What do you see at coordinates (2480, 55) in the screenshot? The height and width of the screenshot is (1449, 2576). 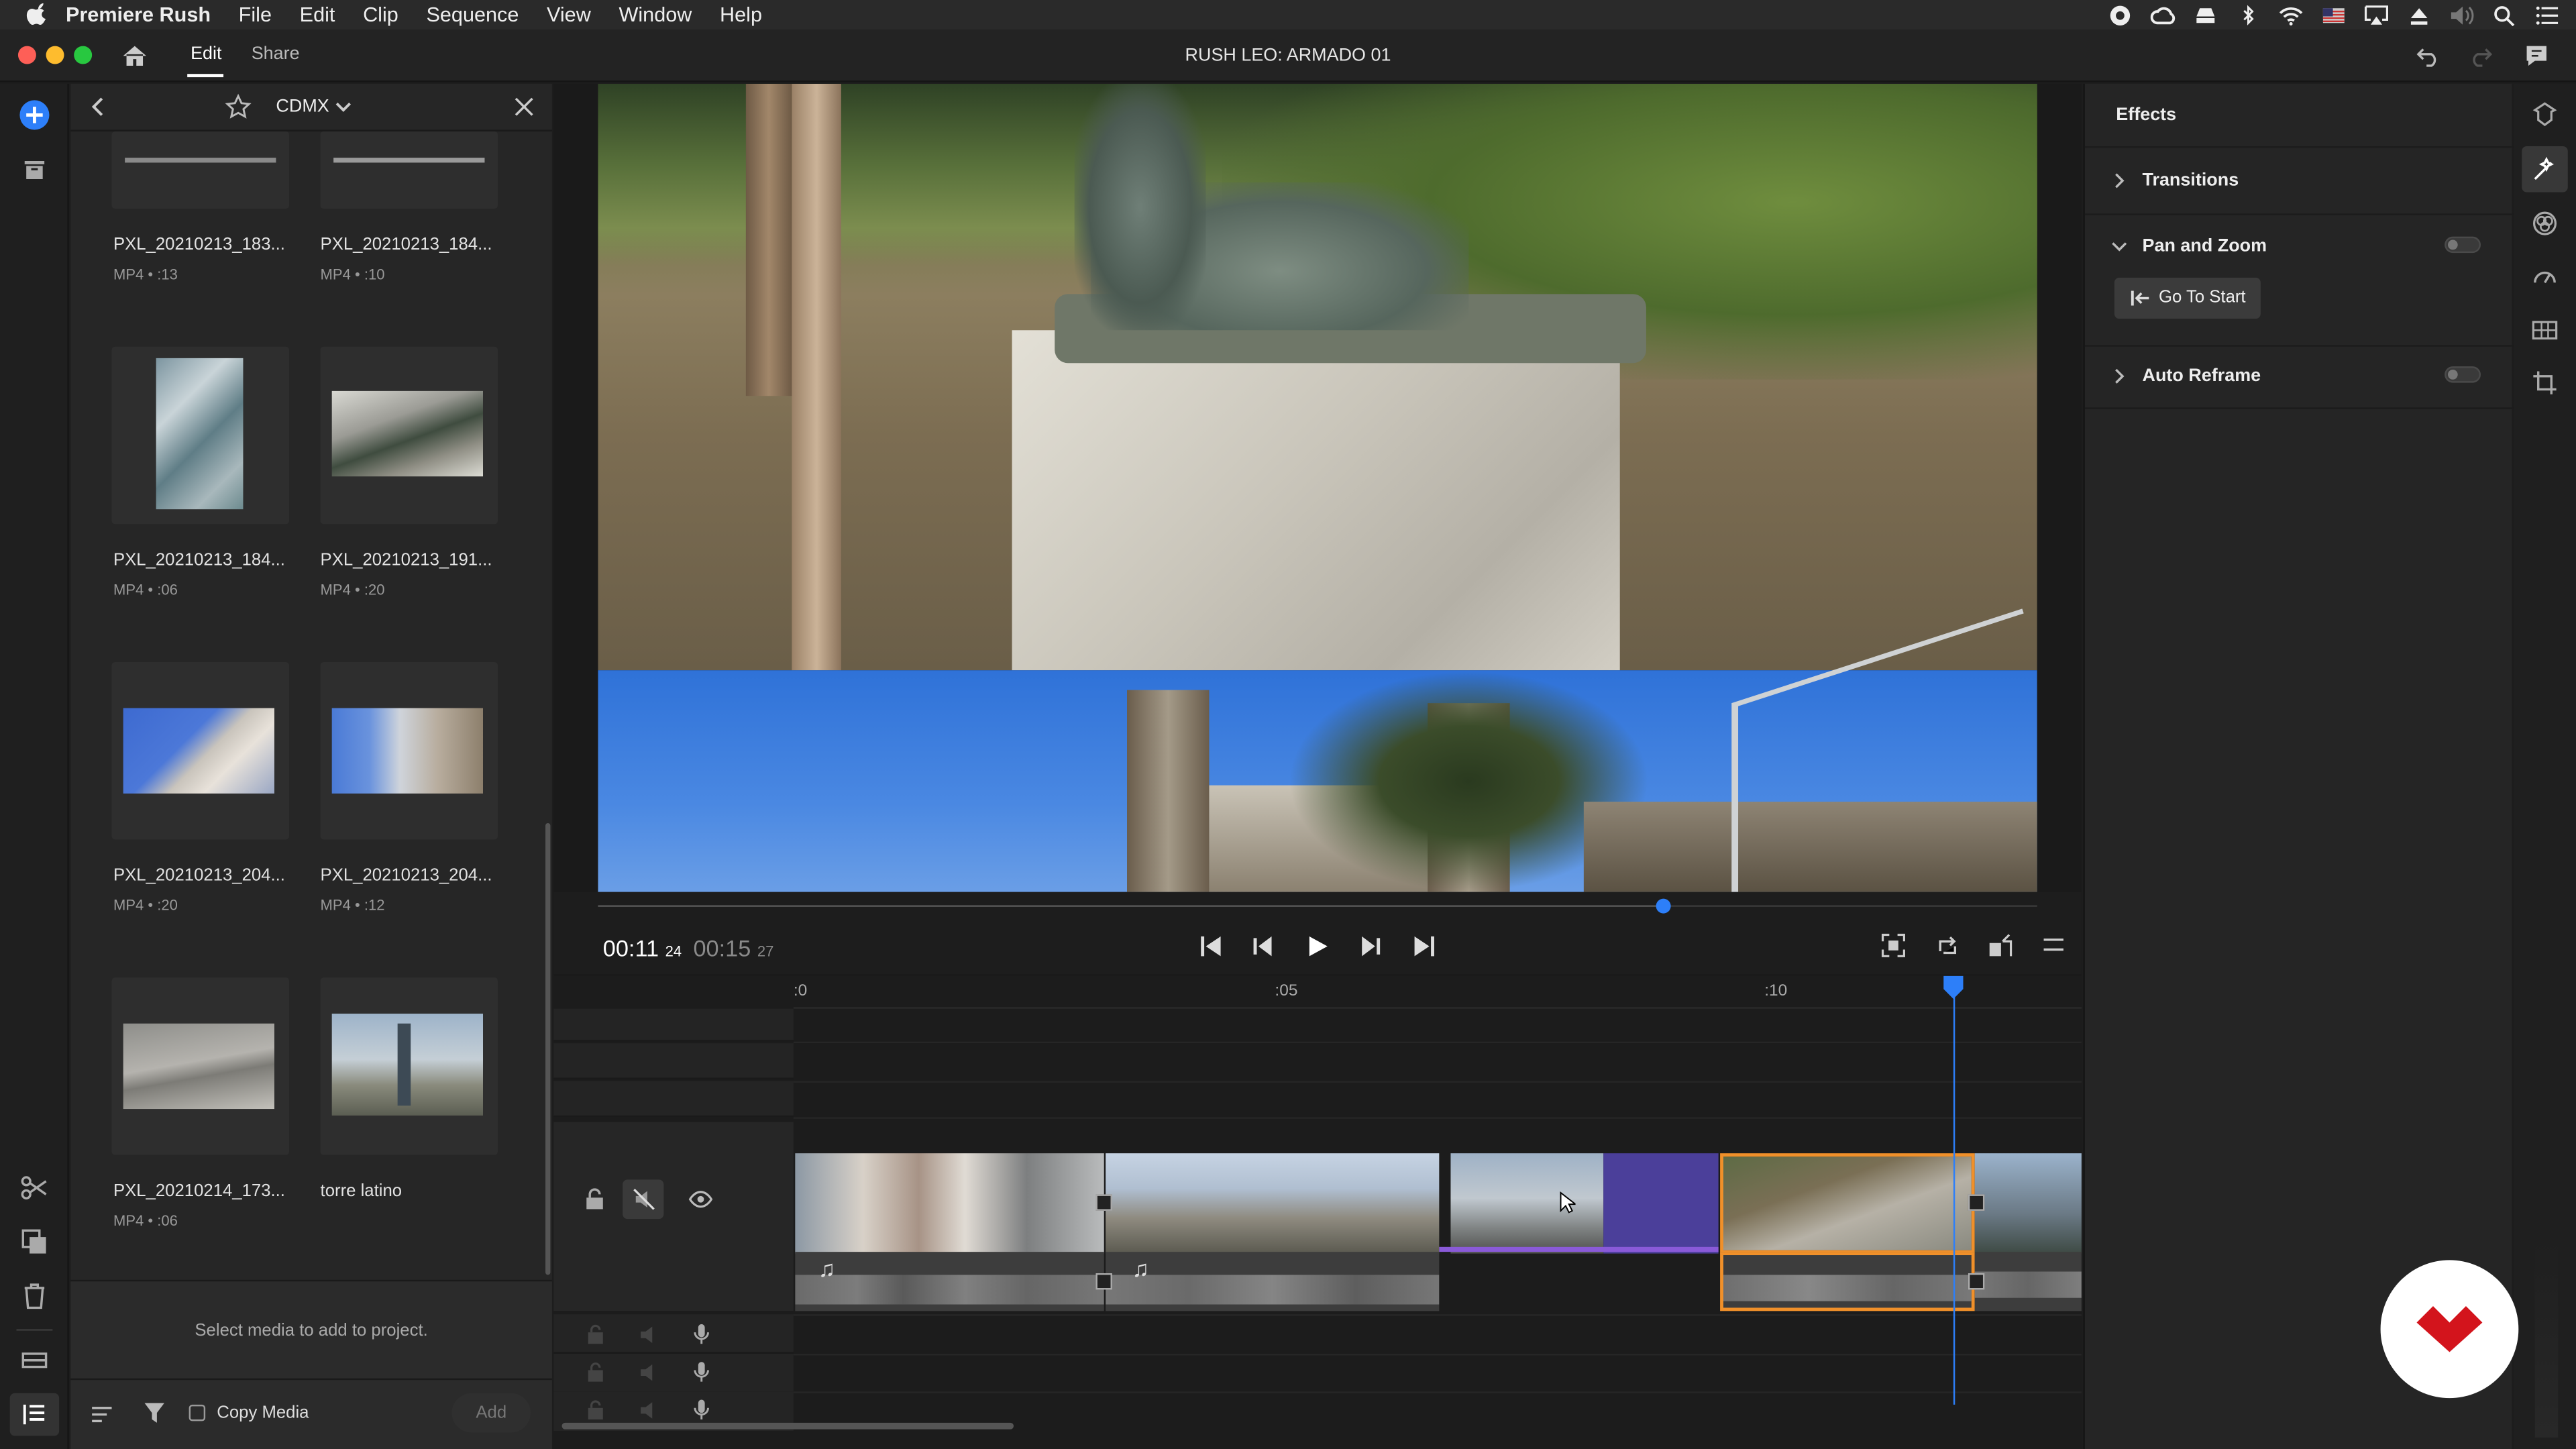 I see `redo-icon` at bounding box center [2480, 55].